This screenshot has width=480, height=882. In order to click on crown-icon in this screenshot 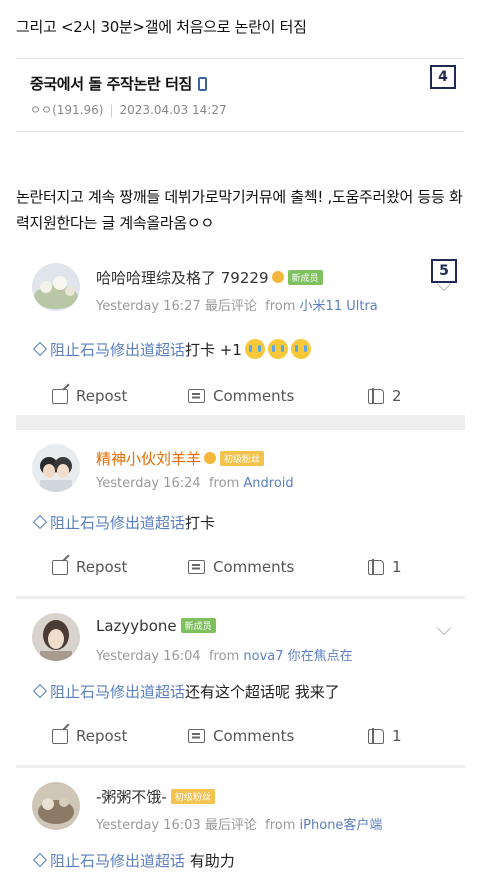, I will do `click(210, 458)`.